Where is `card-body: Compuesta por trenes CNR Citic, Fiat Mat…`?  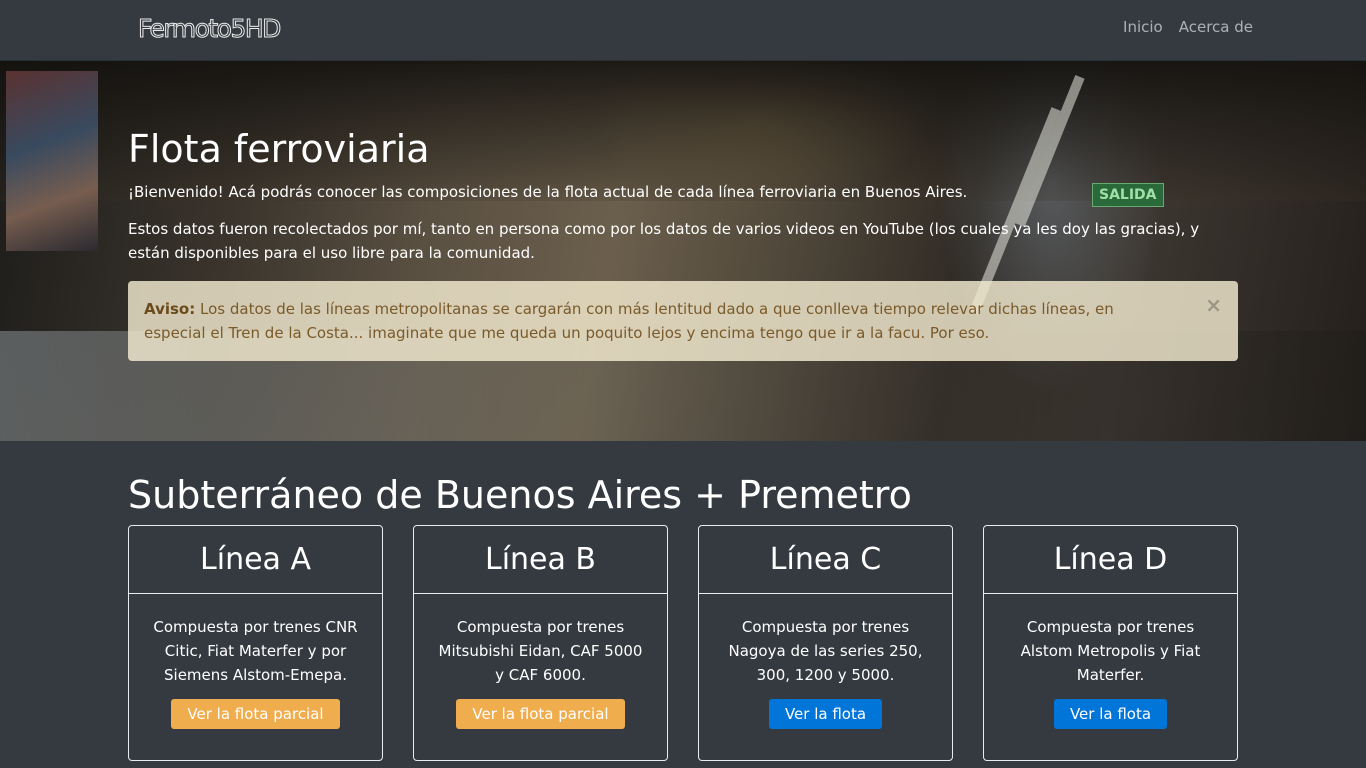
card-body: Compuesta por trenes CNR Citic, Fiat Mat… is located at coordinates (255, 677).